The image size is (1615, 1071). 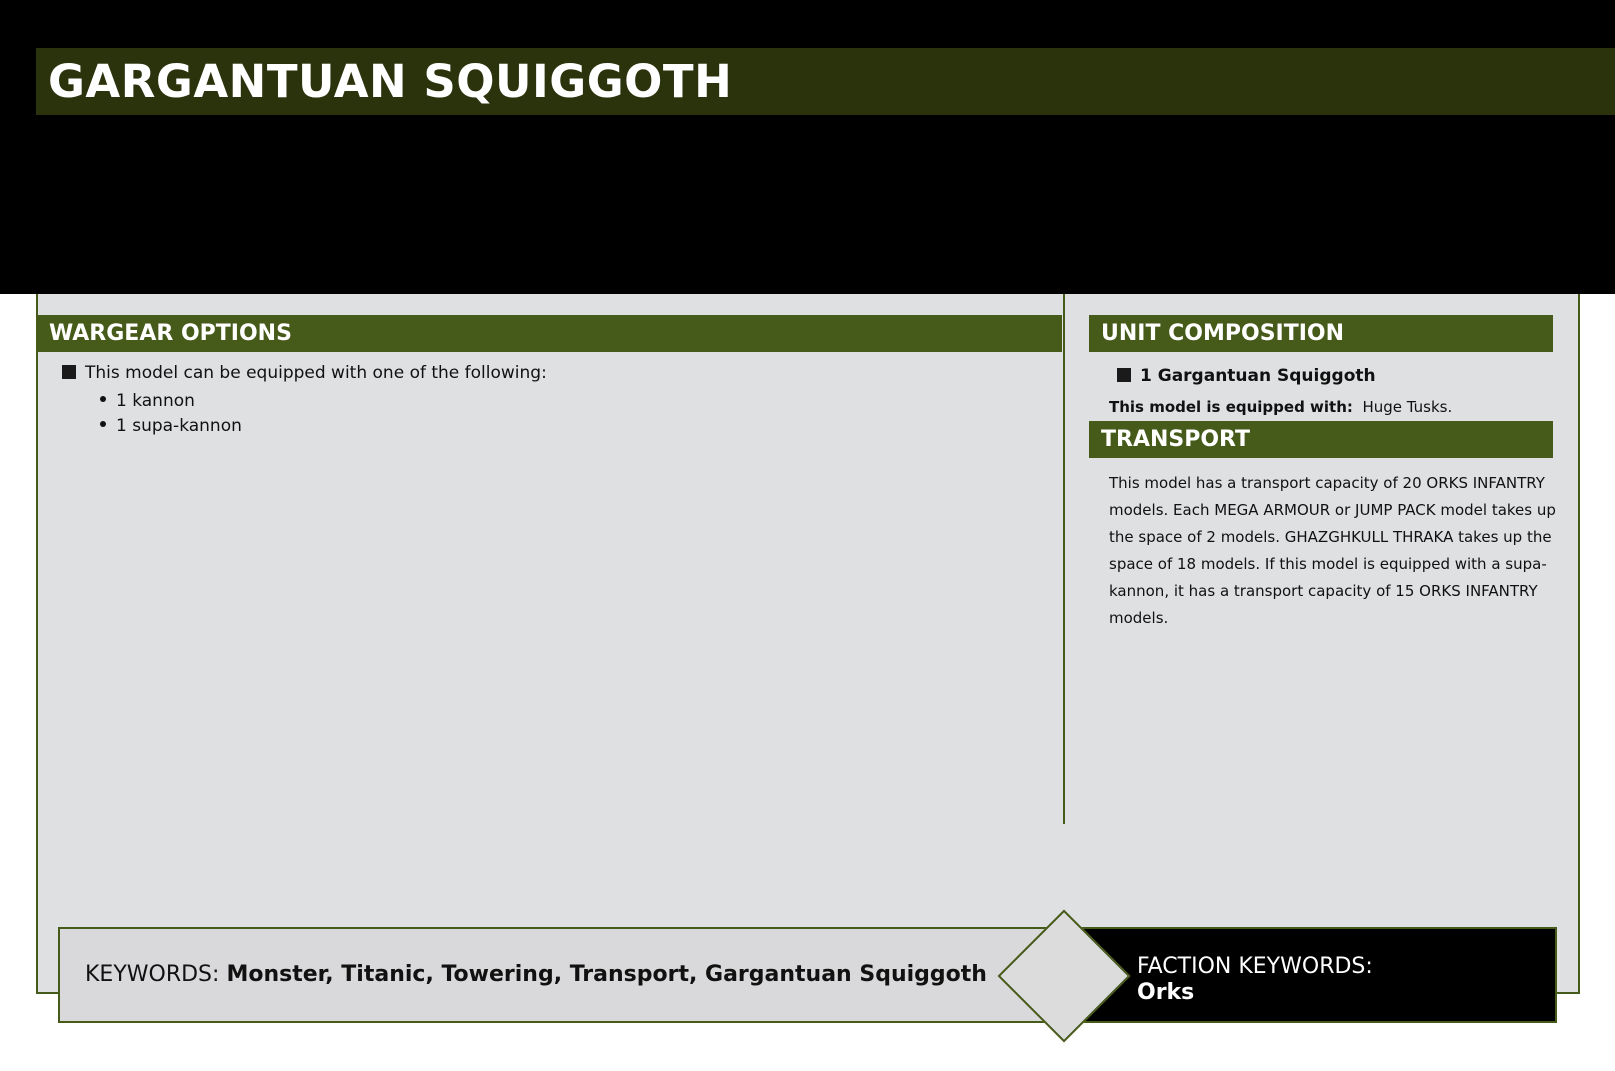 I want to click on equipped-label: This model is equipped with:, so click(x=1231, y=407).